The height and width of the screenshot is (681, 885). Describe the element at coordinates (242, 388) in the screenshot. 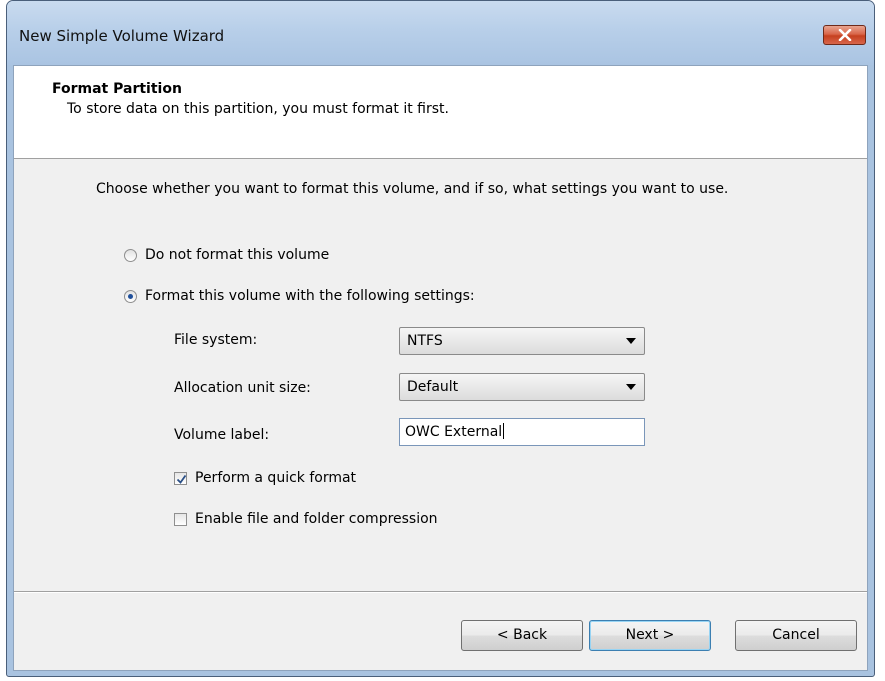

I see `allocation-unit-label: Allocation unit size:` at that location.